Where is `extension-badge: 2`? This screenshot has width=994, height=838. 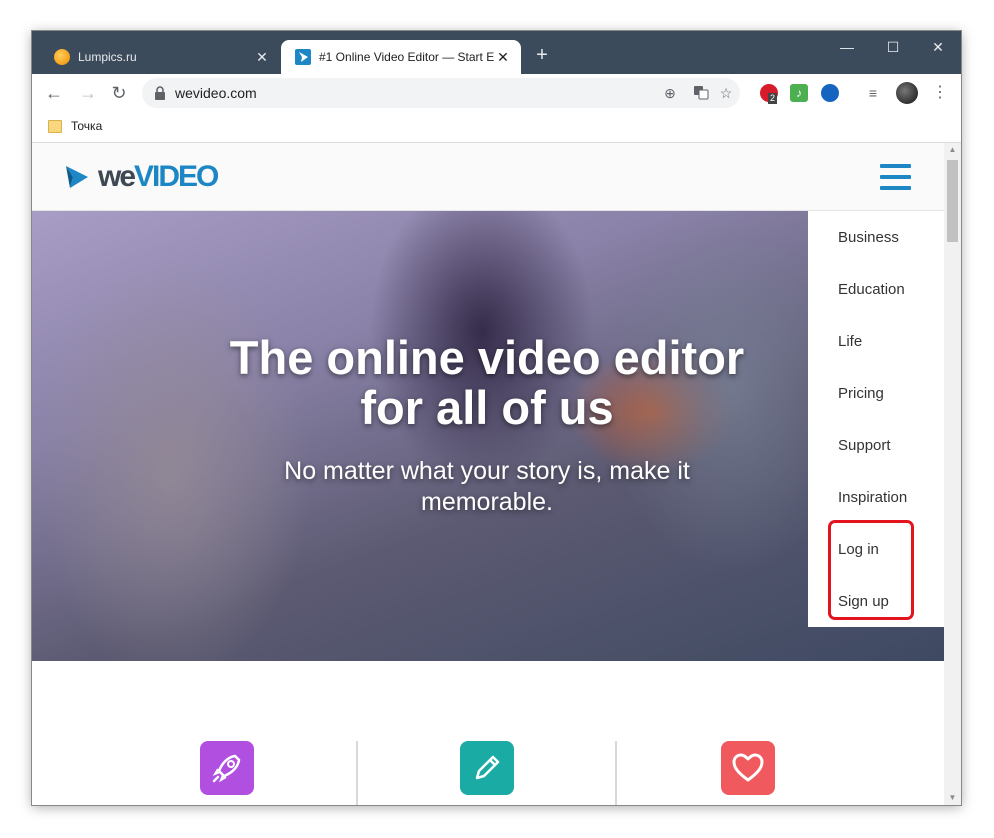 extension-badge: 2 is located at coordinates (773, 98).